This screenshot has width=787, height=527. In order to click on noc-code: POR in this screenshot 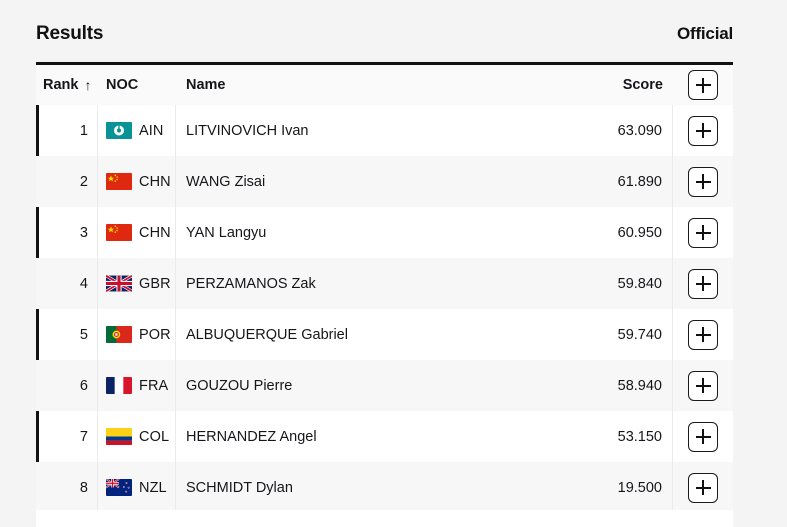, I will do `click(155, 334)`.